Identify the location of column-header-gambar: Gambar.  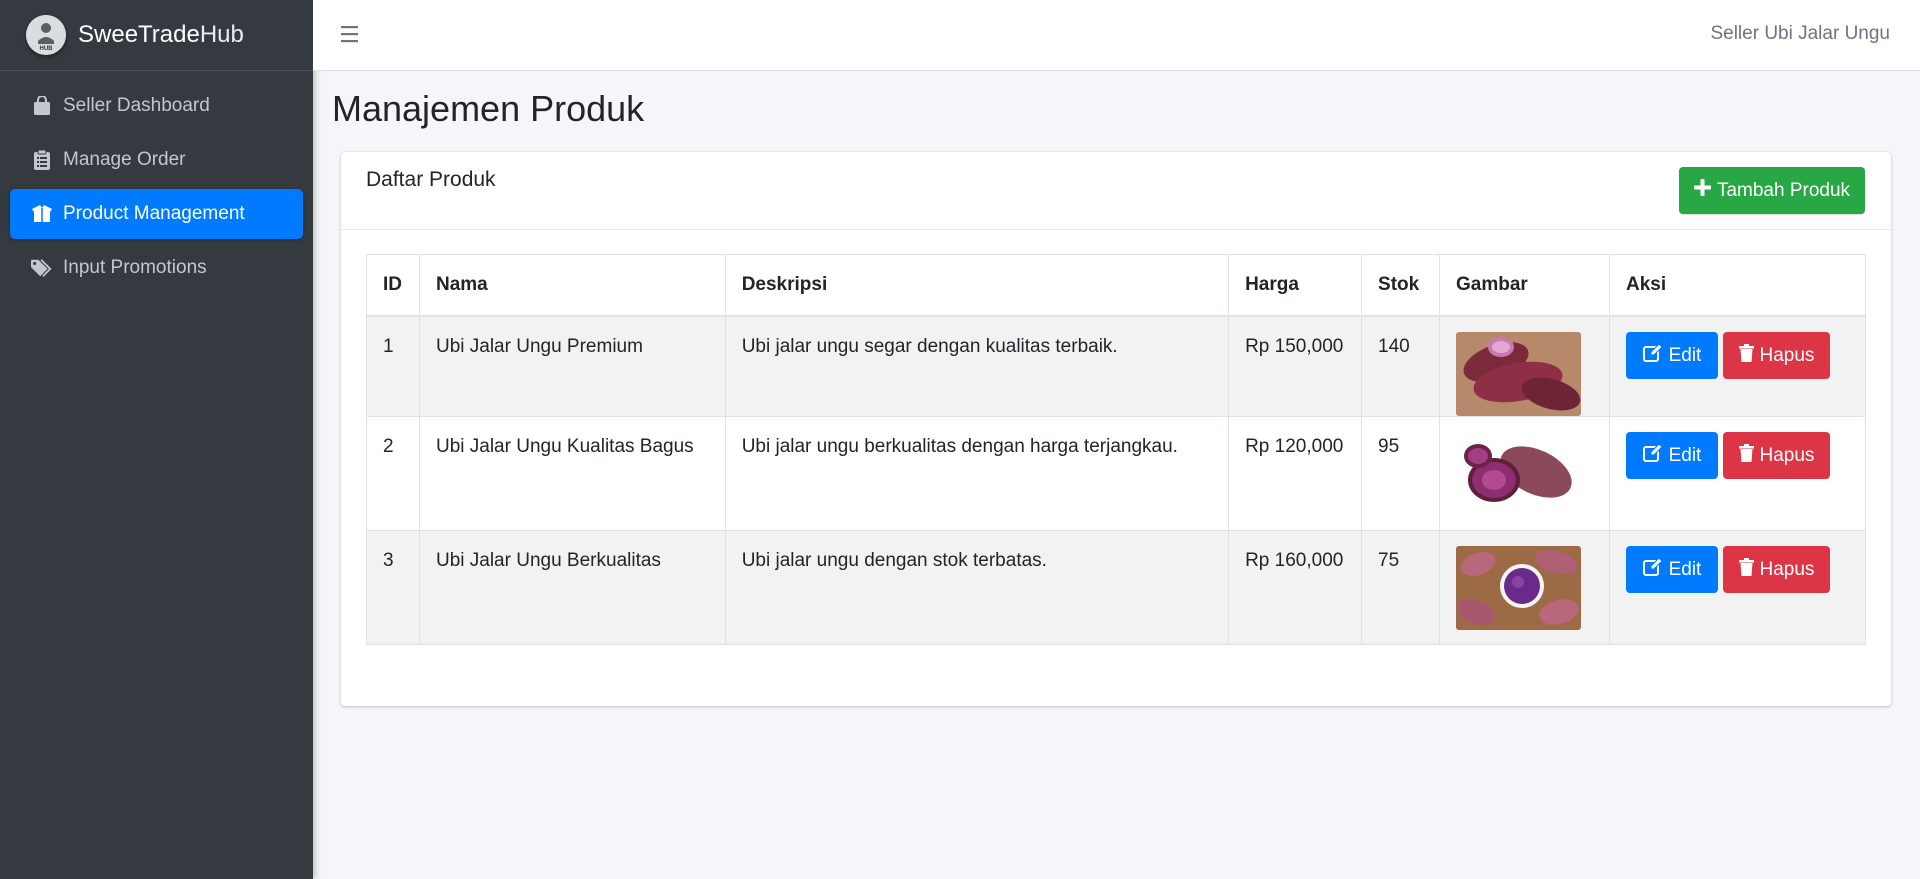
(1524, 285).